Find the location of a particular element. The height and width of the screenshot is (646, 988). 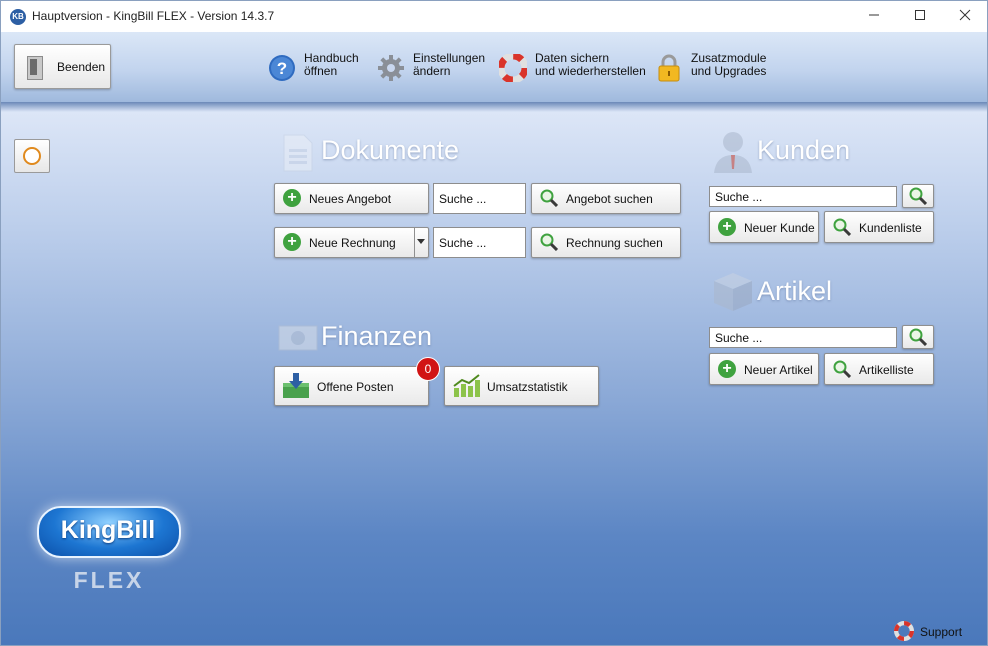

article-list-label: Artikelliste is located at coordinates (886, 370).